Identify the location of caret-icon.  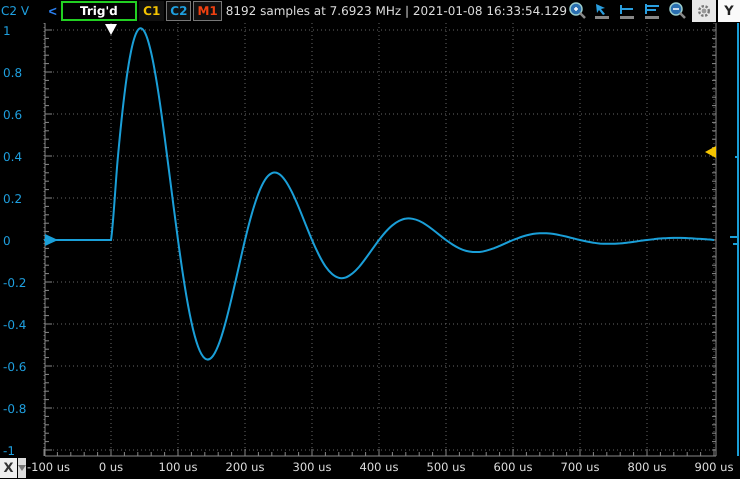
(22, 468).